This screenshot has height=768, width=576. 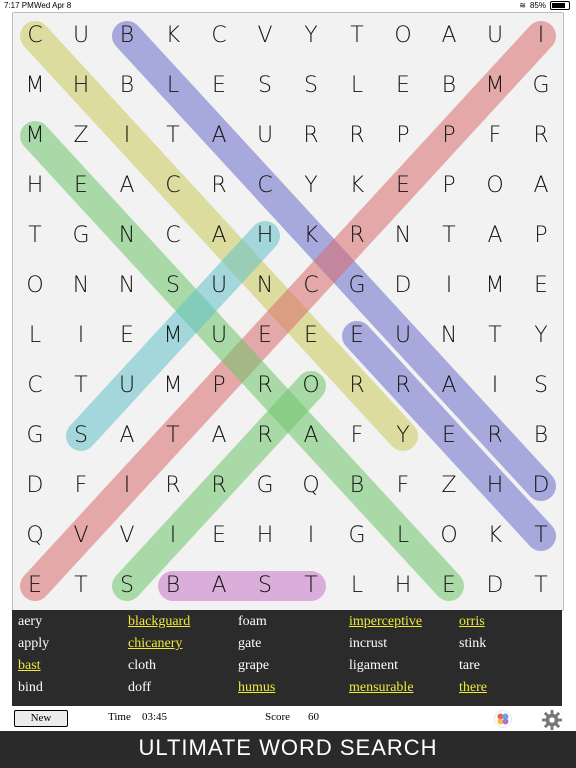 What do you see at coordinates (552, 720) in the screenshot?
I see `gear-icon` at bounding box center [552, 720].